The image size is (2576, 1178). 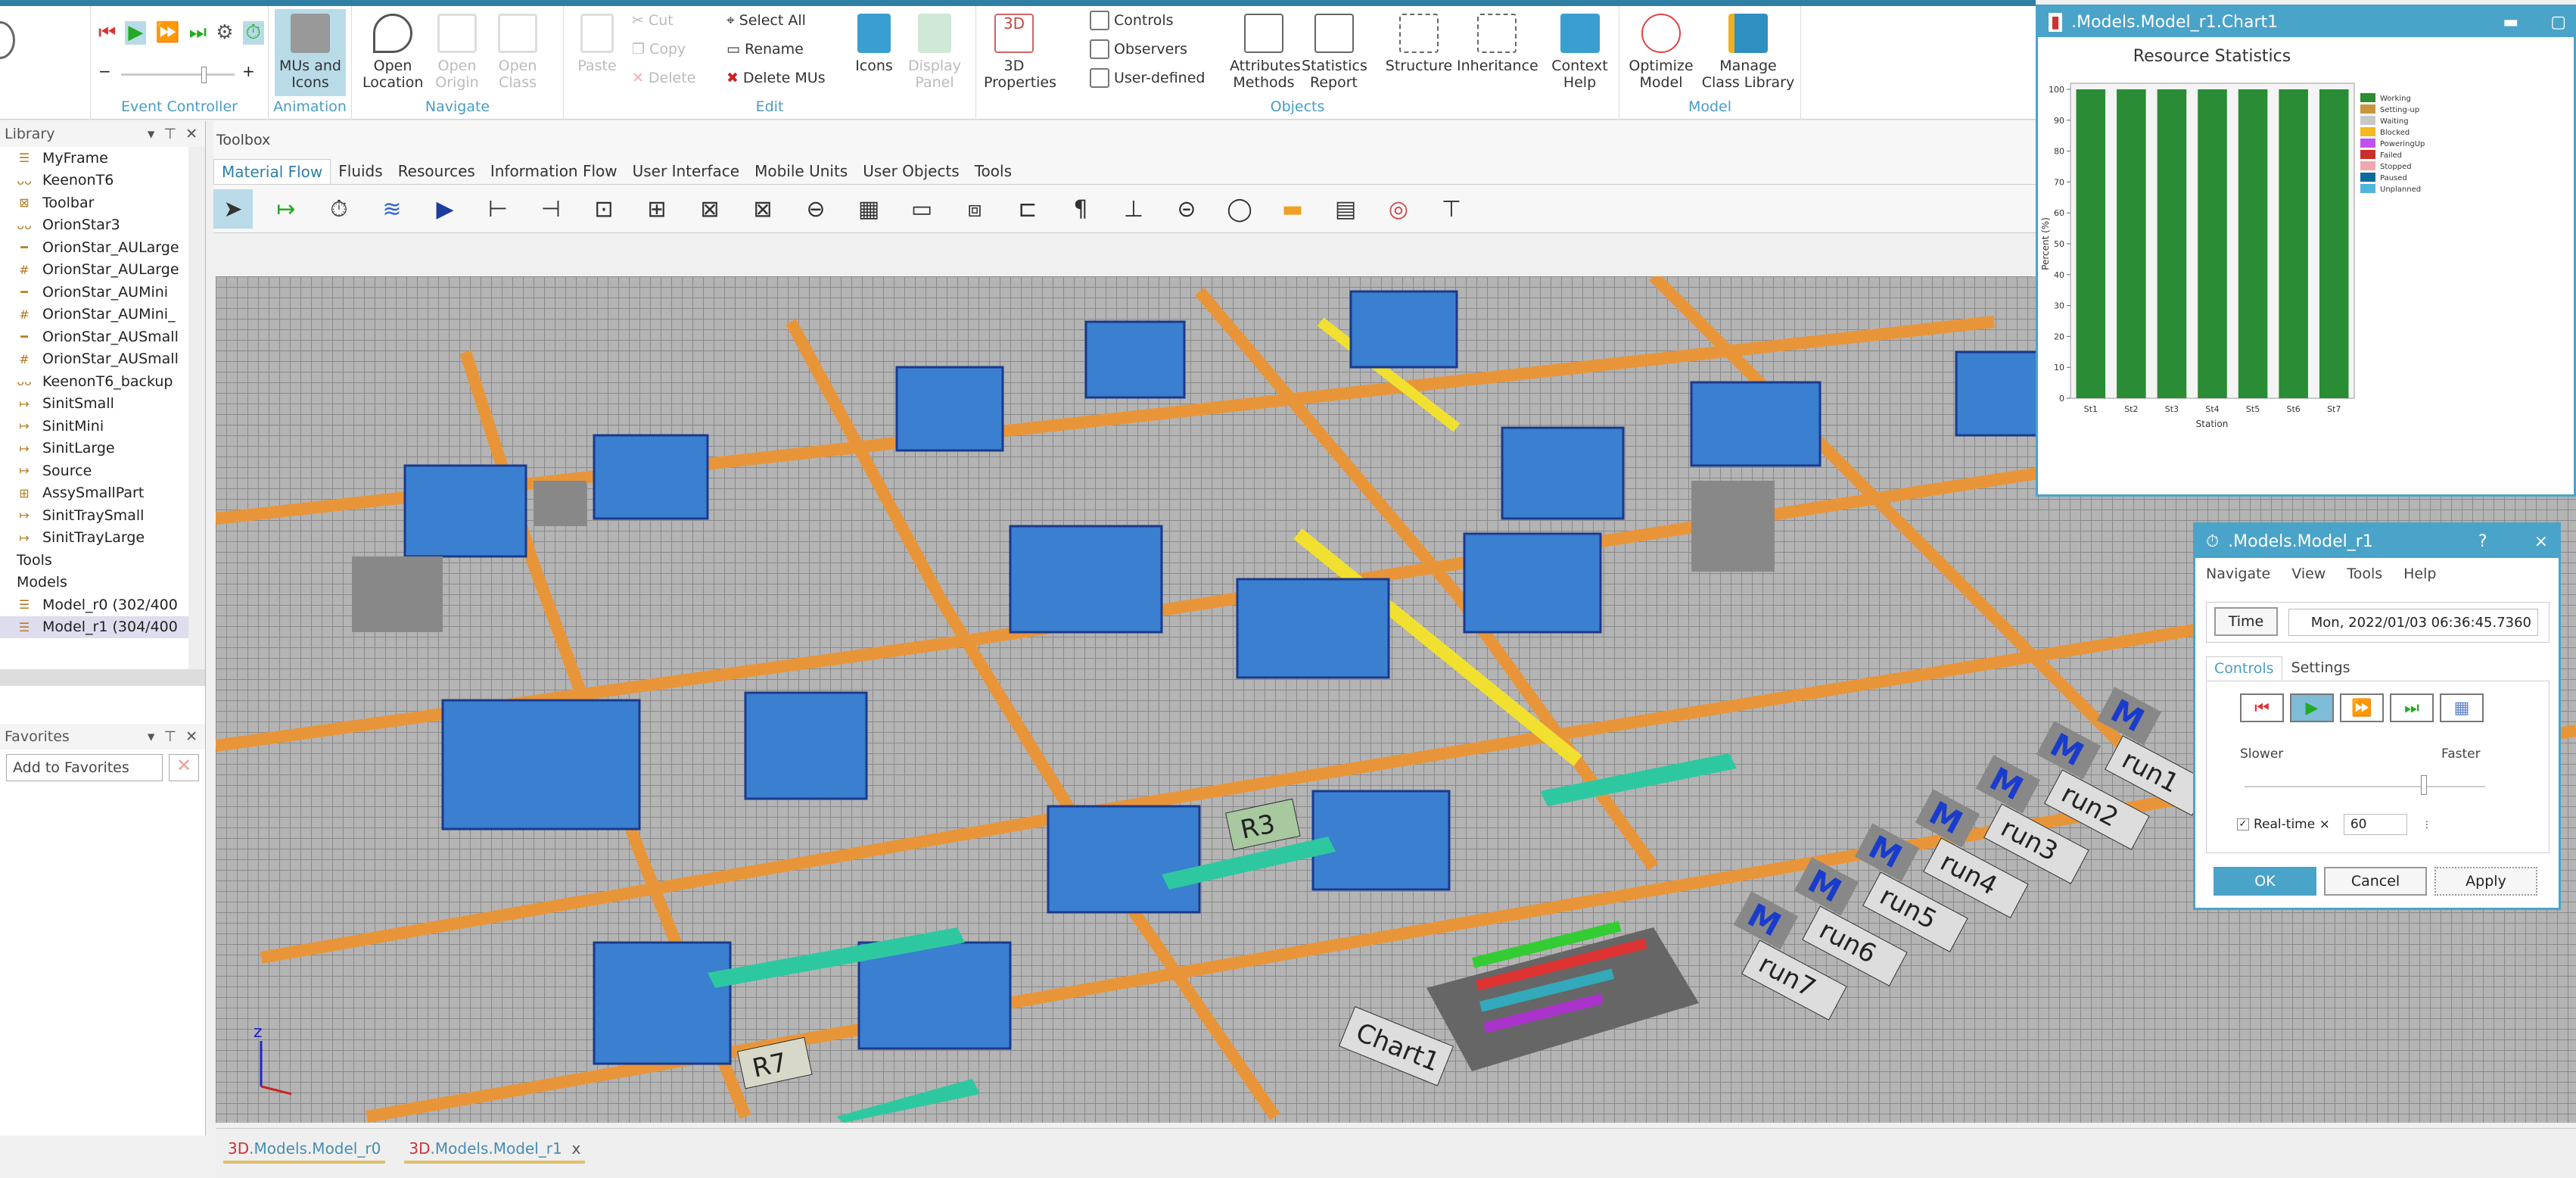 I want to click on delete-button: ✕ Delete, so click(x=663, y=78).